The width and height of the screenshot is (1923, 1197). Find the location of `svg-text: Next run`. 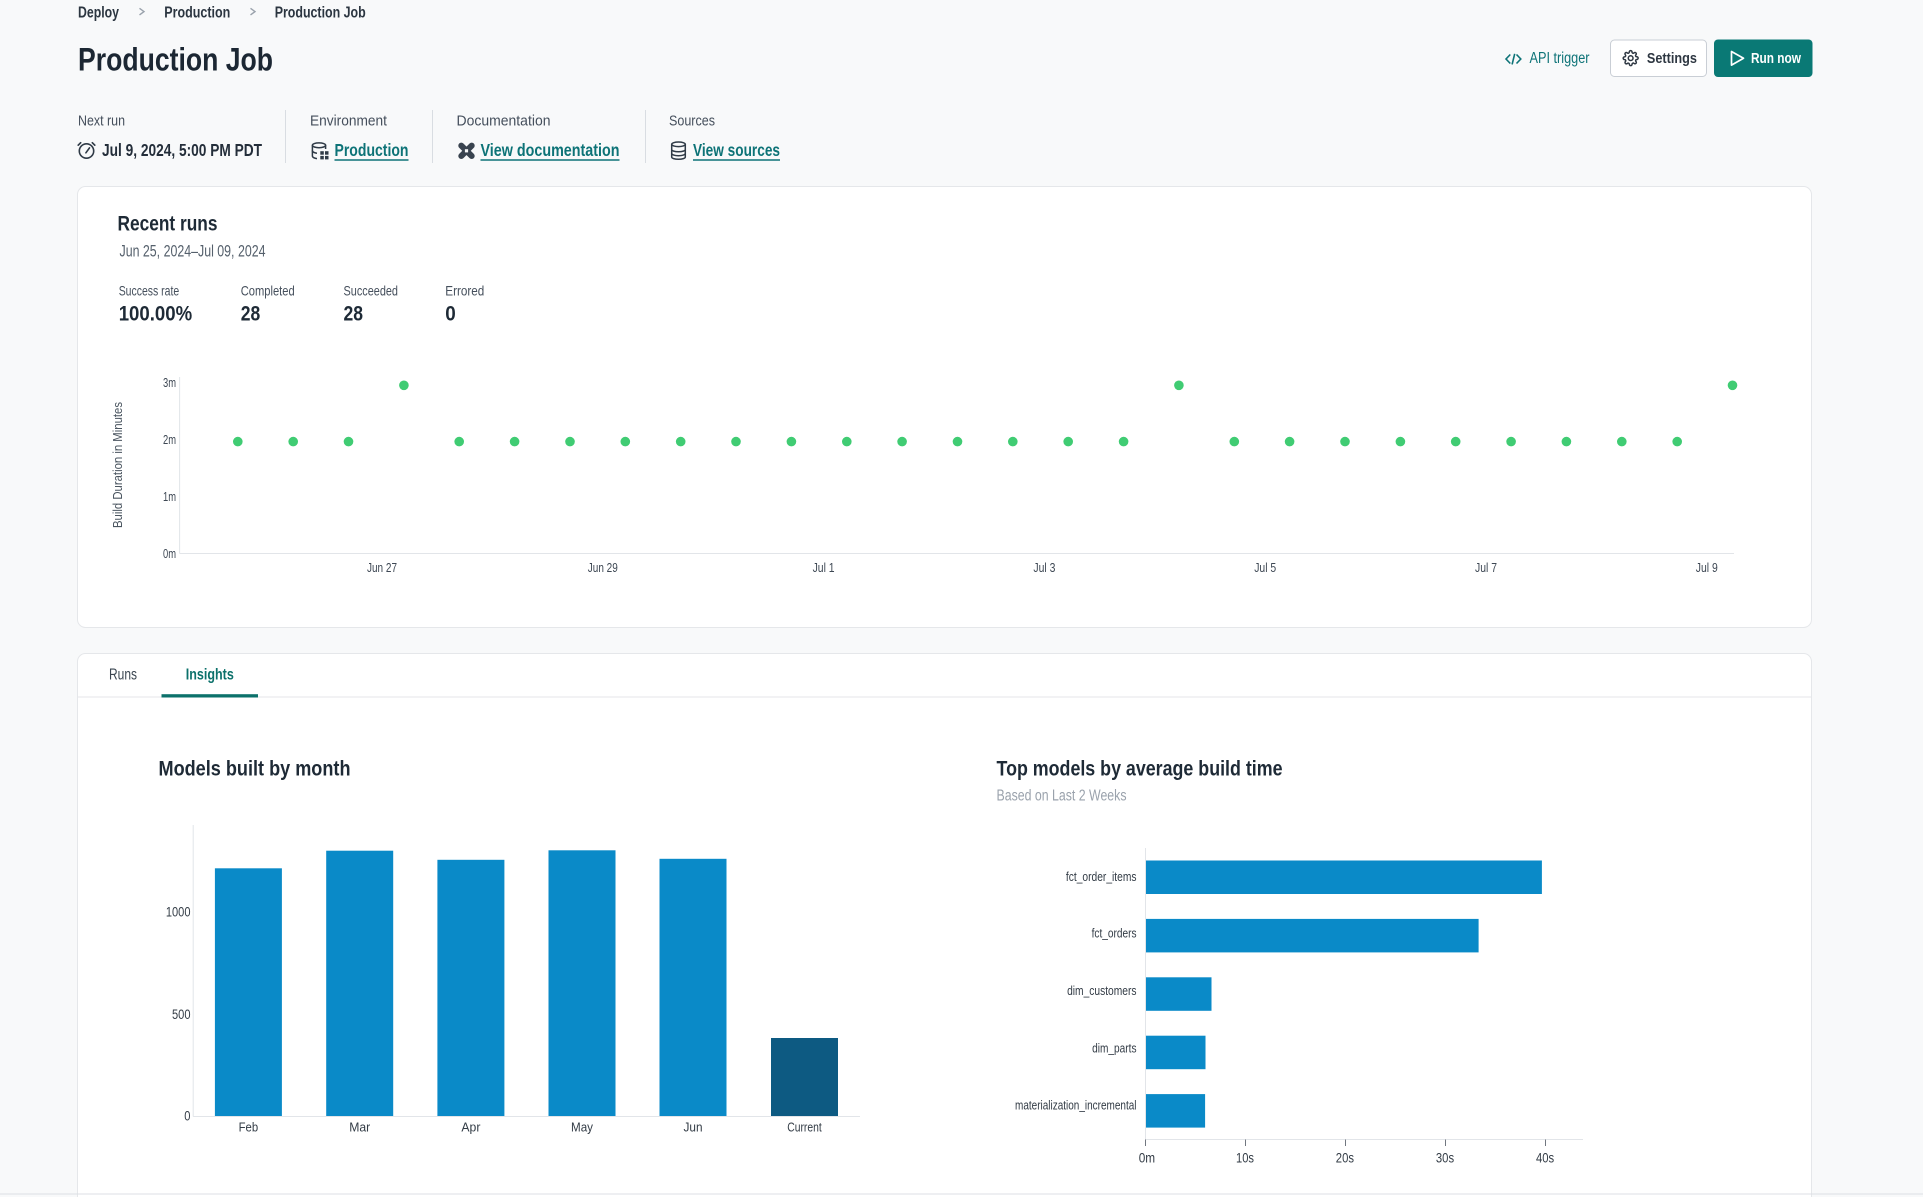

svg-text: Next run is located at coordinates (101, 121).